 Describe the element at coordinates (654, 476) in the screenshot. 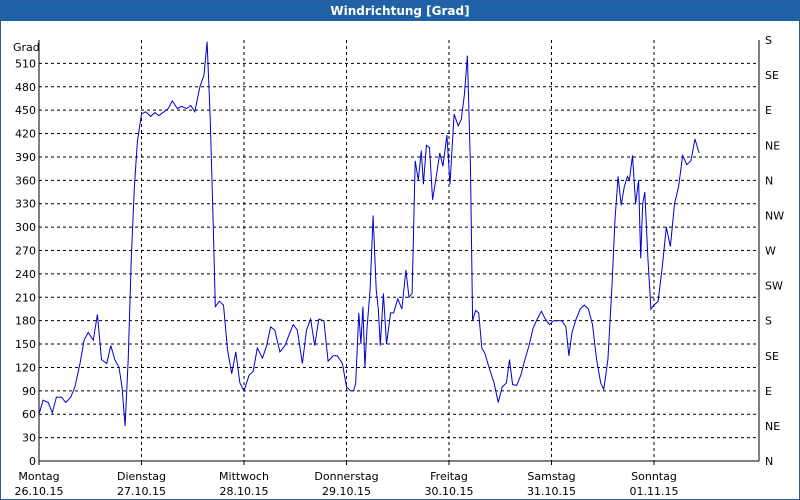

I see `x-tick-day: Sonntag` at that location.